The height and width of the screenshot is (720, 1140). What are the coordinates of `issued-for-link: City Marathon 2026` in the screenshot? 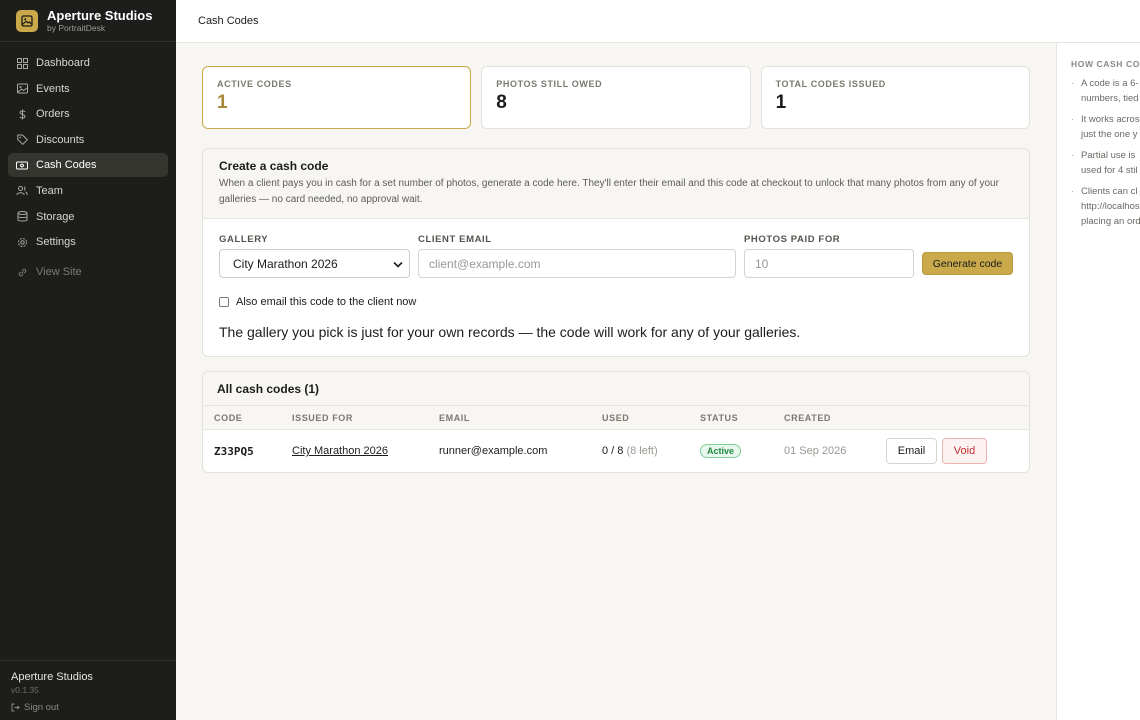 It's located at (340, 451).